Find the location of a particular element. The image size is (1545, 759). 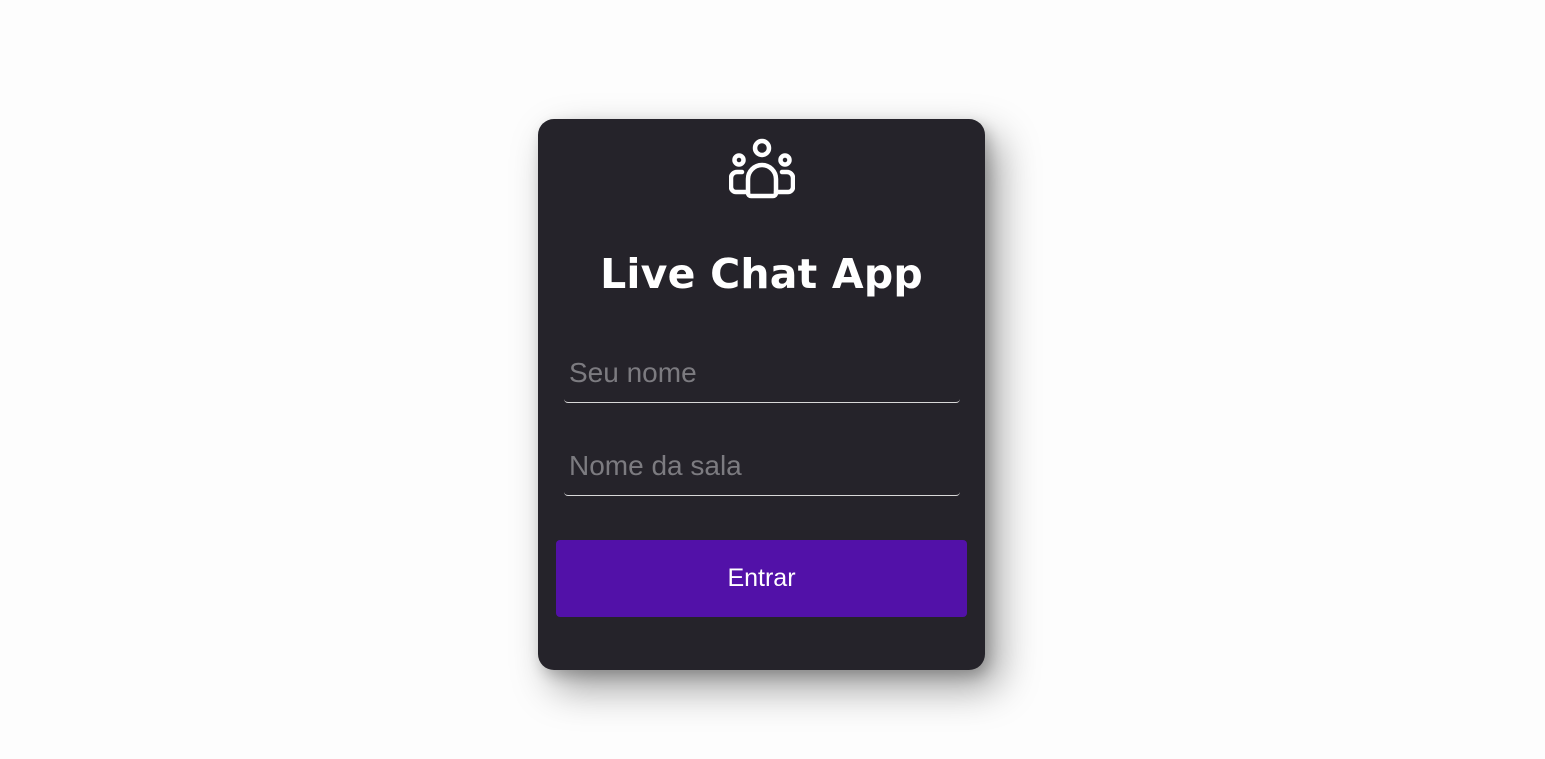

app-title: Live Chat App is located at coordinates (761, 274).